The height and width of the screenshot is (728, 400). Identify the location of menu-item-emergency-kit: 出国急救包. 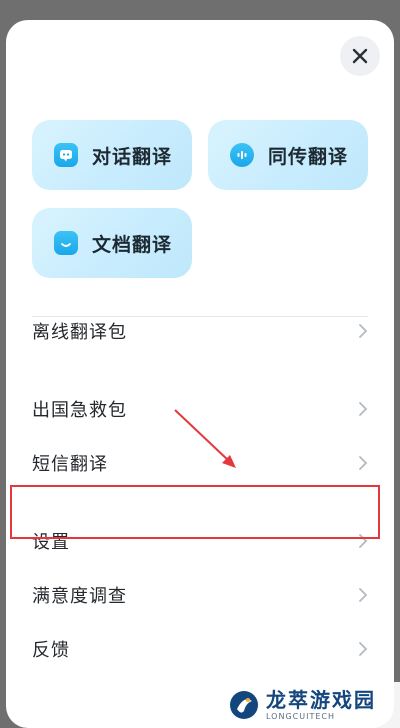
(200, 409).